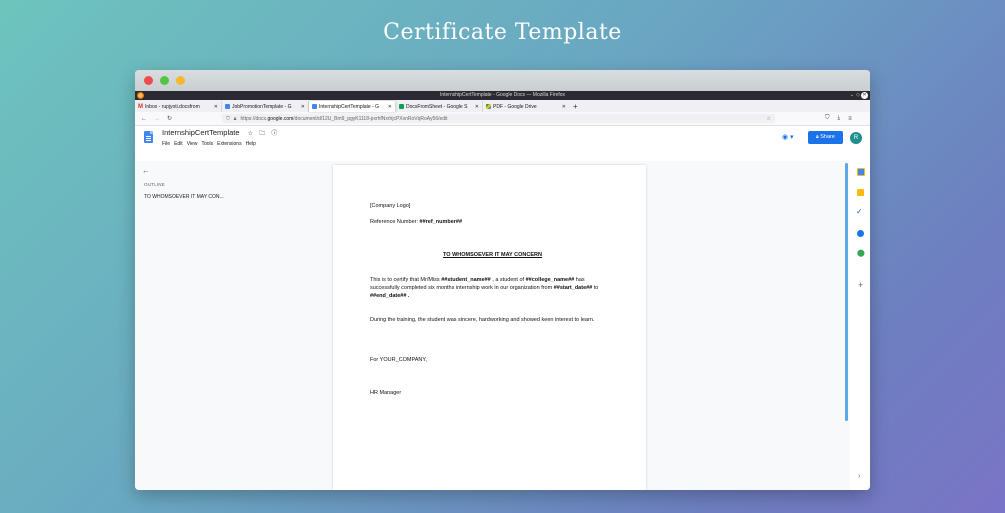 The width and height of the screenshot is (1005, 513). What do you see at coordinates (769, 119) in the screenshot?
I see `bookmark-star-icon: ☆` at bounding box center [769, 119].